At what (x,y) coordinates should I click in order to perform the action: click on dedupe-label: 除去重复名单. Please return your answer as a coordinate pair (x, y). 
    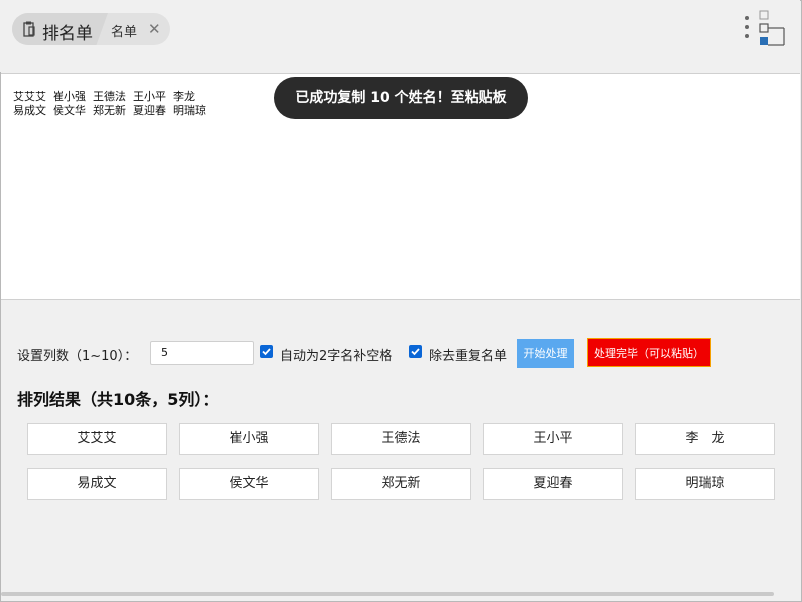
    Looking at the image, I should click on (468, 356).